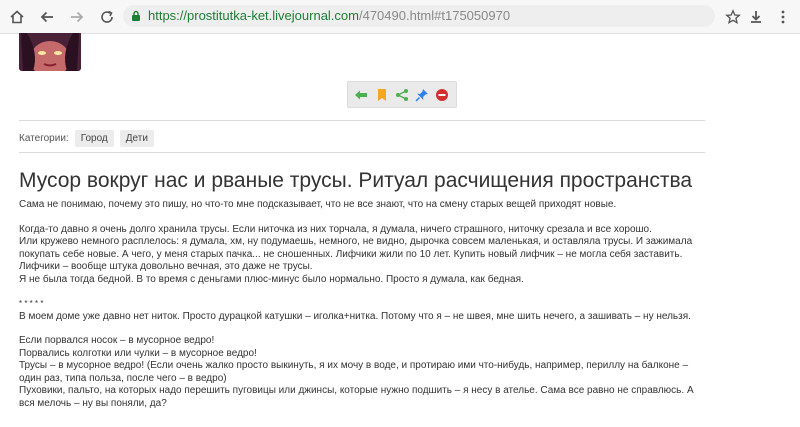  What do you see at coordinates (441, 94) in the screenshot?
I see `block-icon` at bounding box center [441, 94].